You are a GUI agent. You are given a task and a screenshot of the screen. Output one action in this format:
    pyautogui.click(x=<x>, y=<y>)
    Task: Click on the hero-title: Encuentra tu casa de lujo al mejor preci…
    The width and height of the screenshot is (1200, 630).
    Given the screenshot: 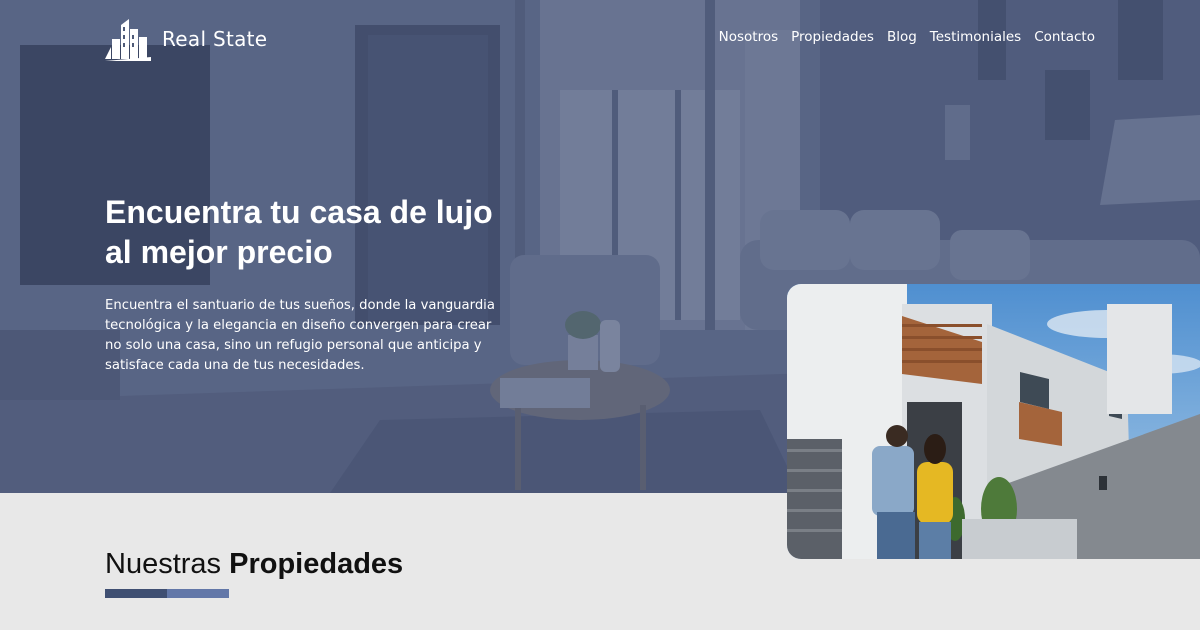 What is the action you would take?
    pyautogui.click(x=315, y=232)
    